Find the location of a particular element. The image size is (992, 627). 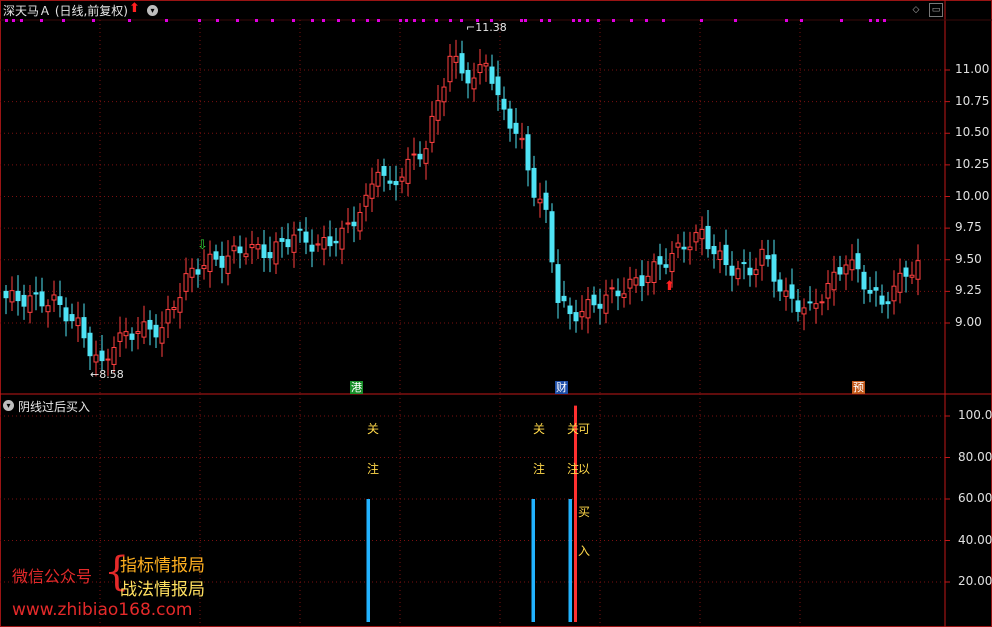

signal-text-2a: 关 is located at coordinates (539, 429).